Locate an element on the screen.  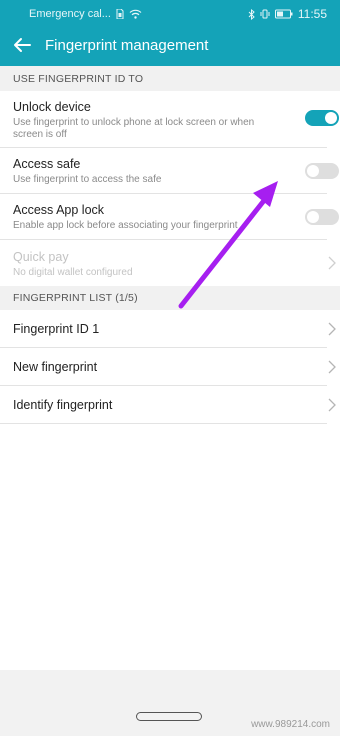
annotation-arrow is located at coordinates (228, 245).